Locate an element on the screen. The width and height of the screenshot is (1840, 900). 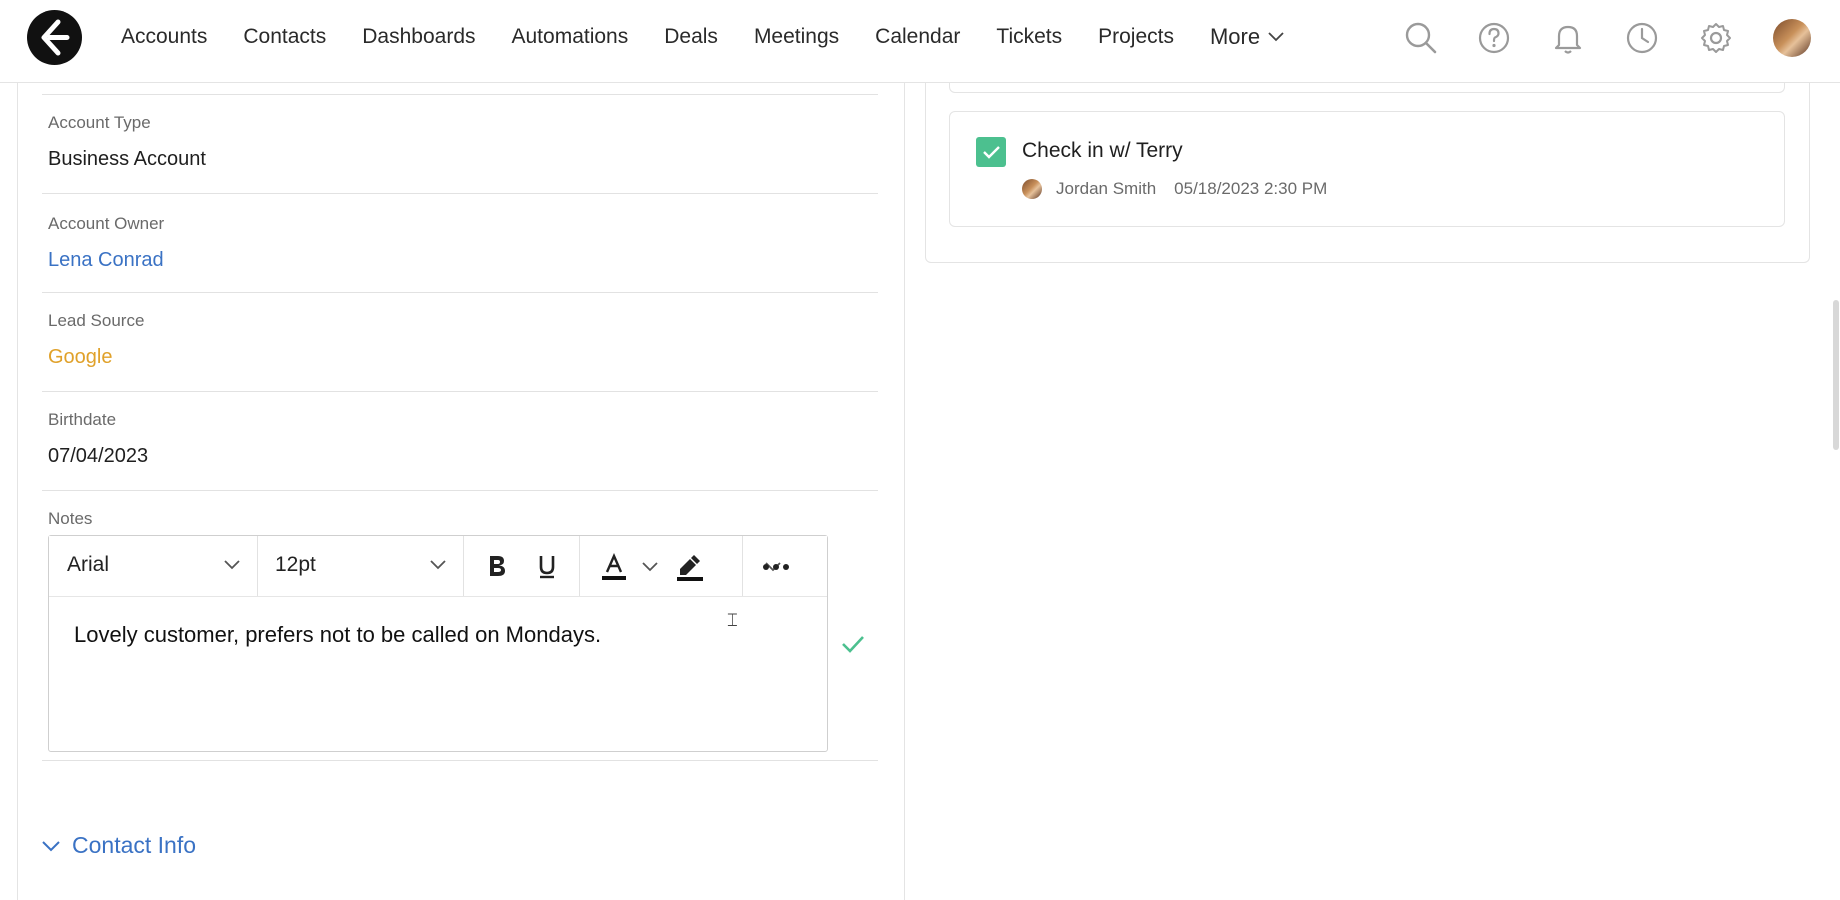
nav-dashboards: Dashboards is located at coordinates (418, 37).